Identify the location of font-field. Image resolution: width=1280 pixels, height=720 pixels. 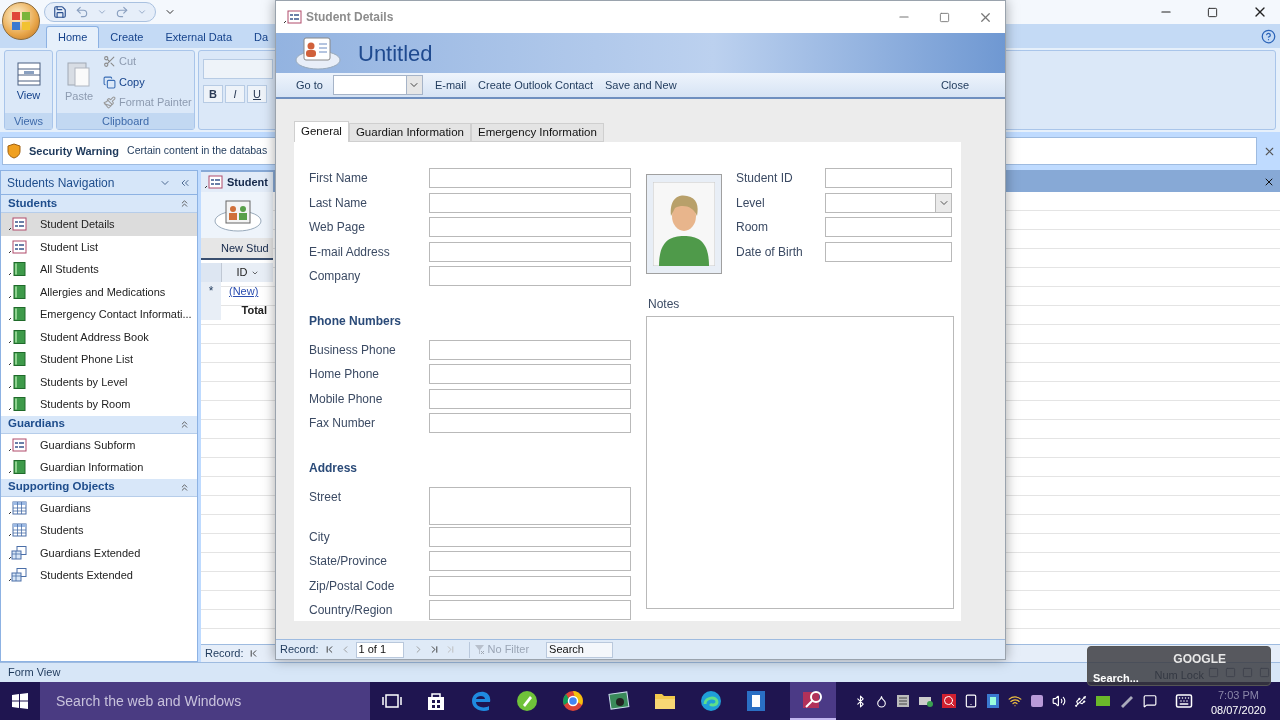
(238, 69).